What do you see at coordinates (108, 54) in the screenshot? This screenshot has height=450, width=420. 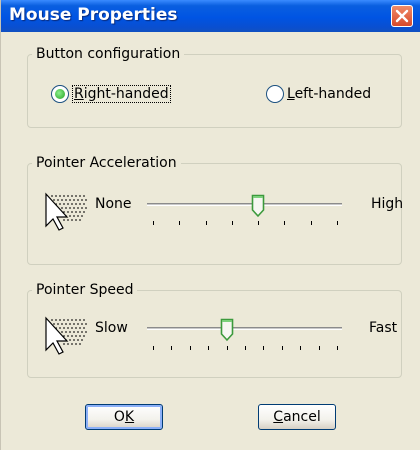 I see `button-configuration-legend: Button configuration` at bounding box center [108, 54].